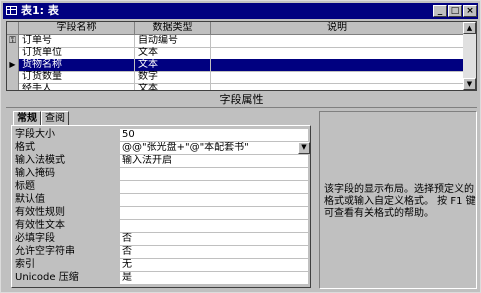 The height and width of the screenshot is (293, 481). I want to click on tab-general: 常规, so click(27, 118).